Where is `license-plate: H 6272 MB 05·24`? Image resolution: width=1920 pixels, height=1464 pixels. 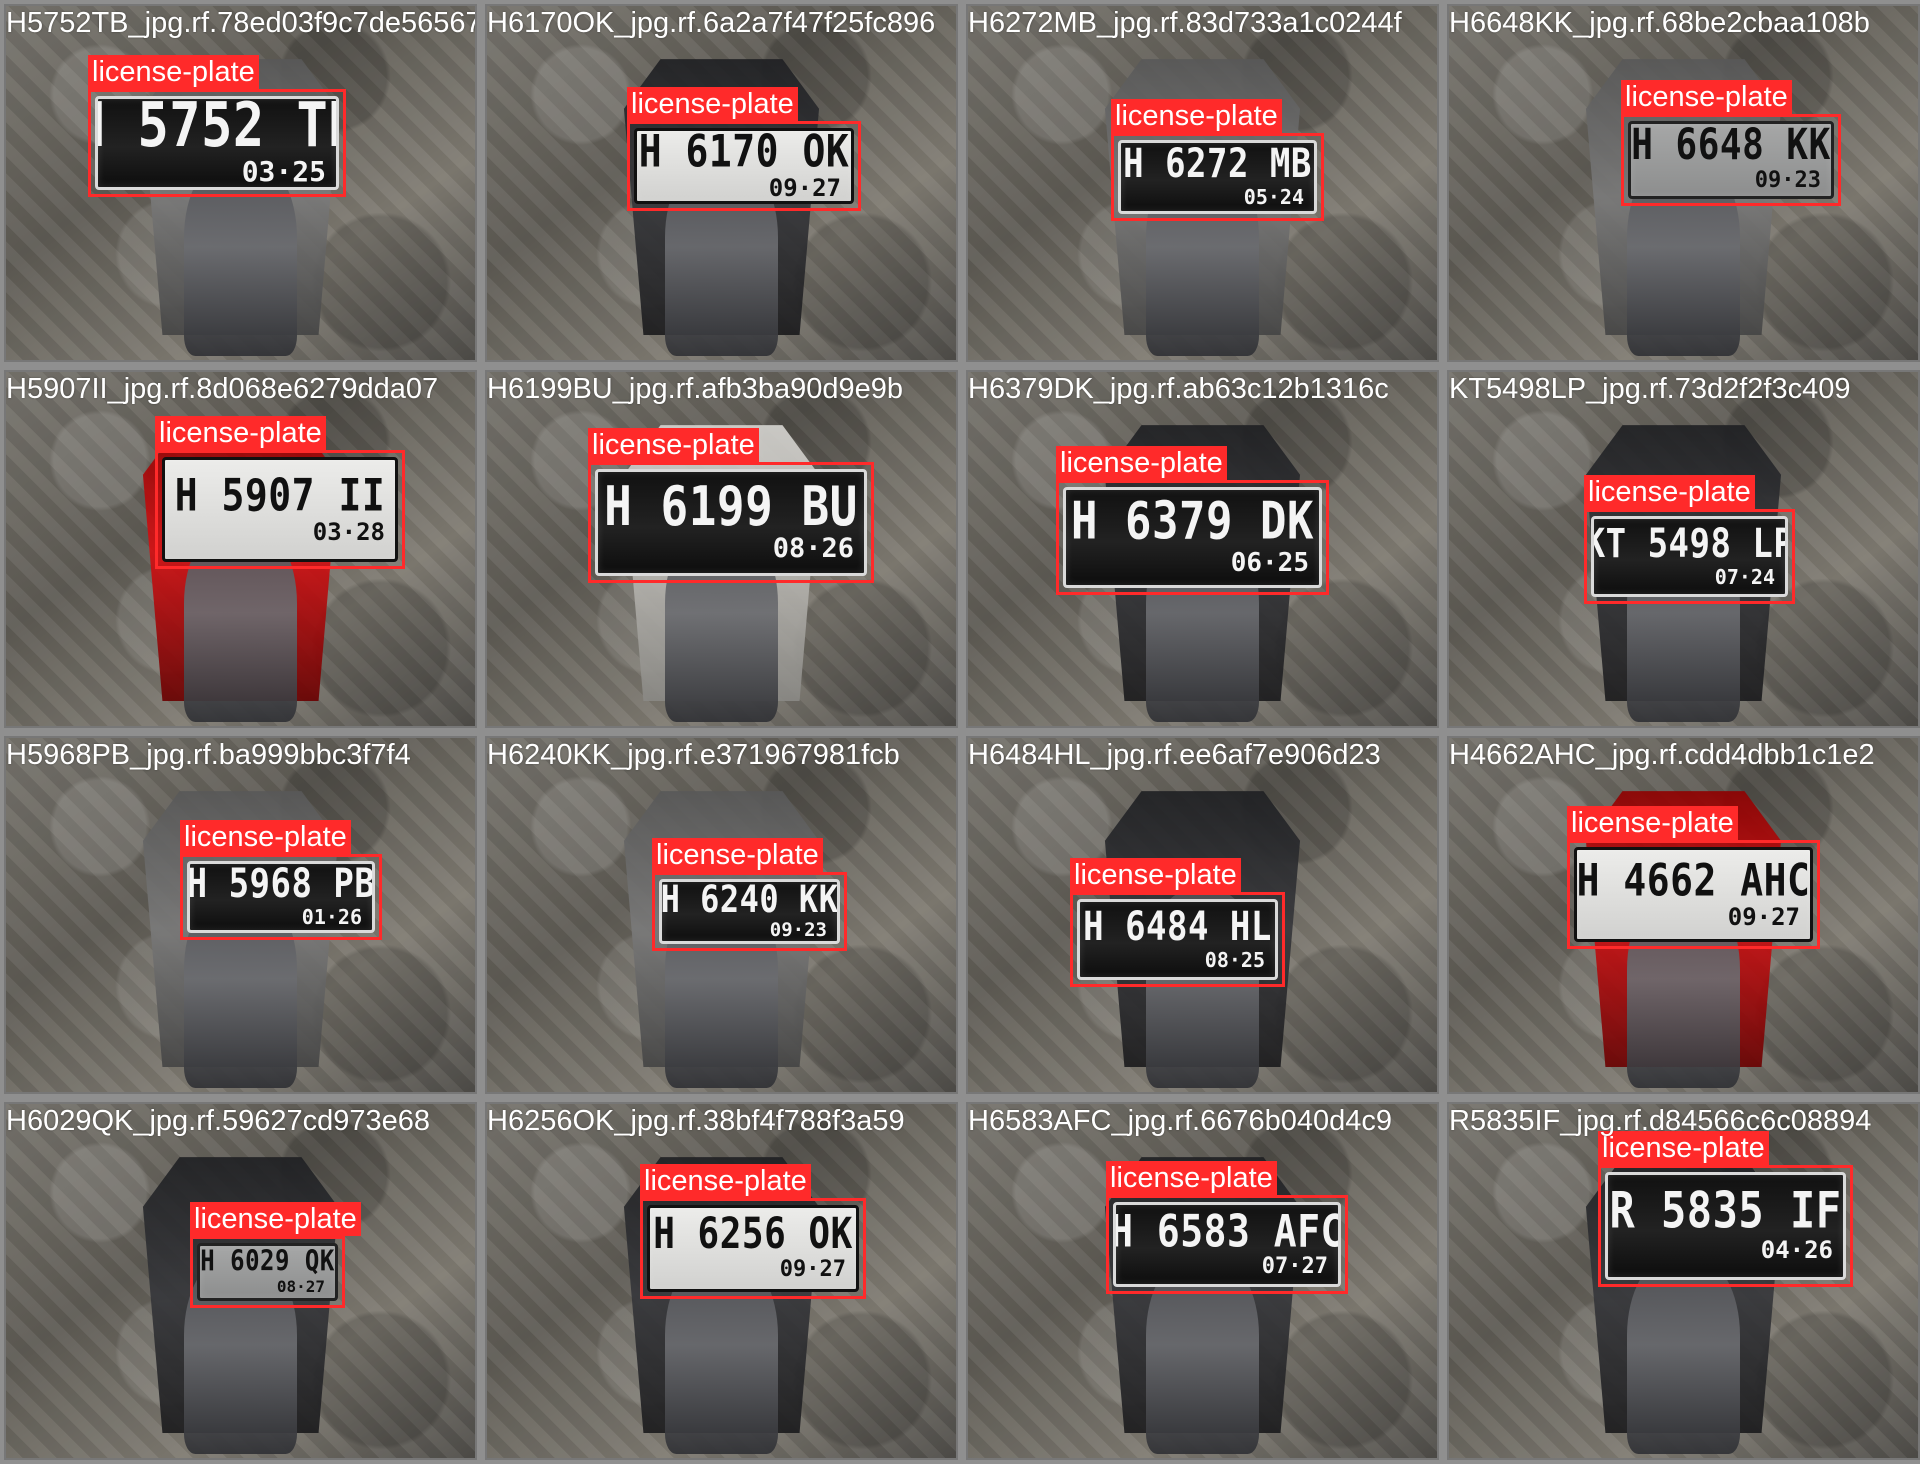 license-plate: H 6272 MB 05·24 is located at coordinates (1217, 177).